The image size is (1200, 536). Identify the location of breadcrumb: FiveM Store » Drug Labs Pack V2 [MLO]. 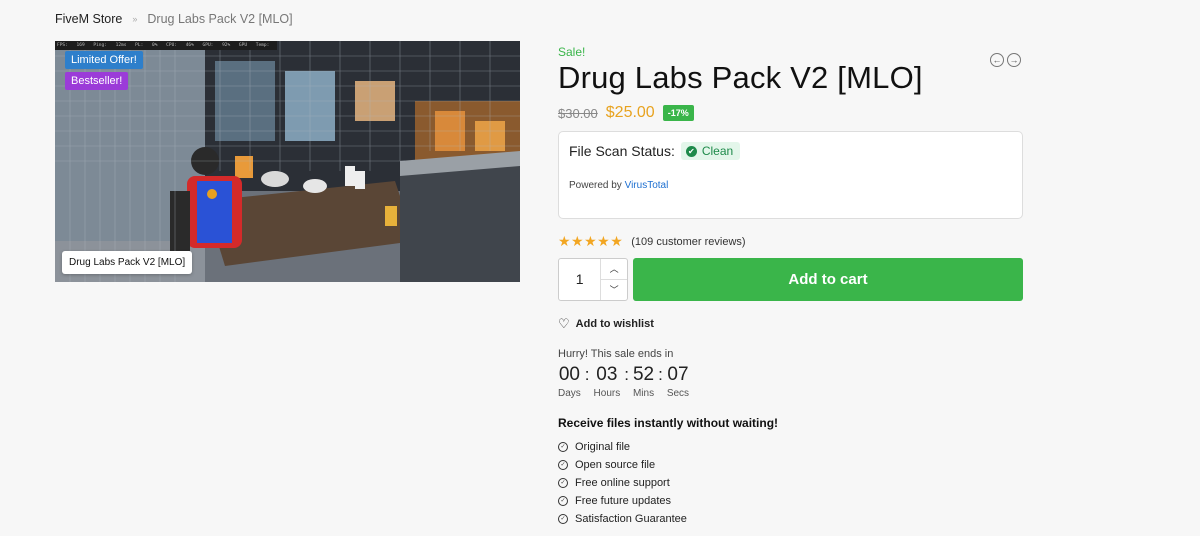
(174, 19).